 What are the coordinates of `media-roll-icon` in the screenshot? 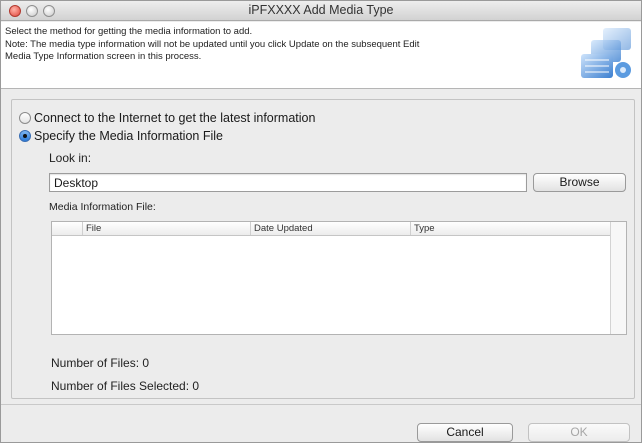 It's located at (606, 53).